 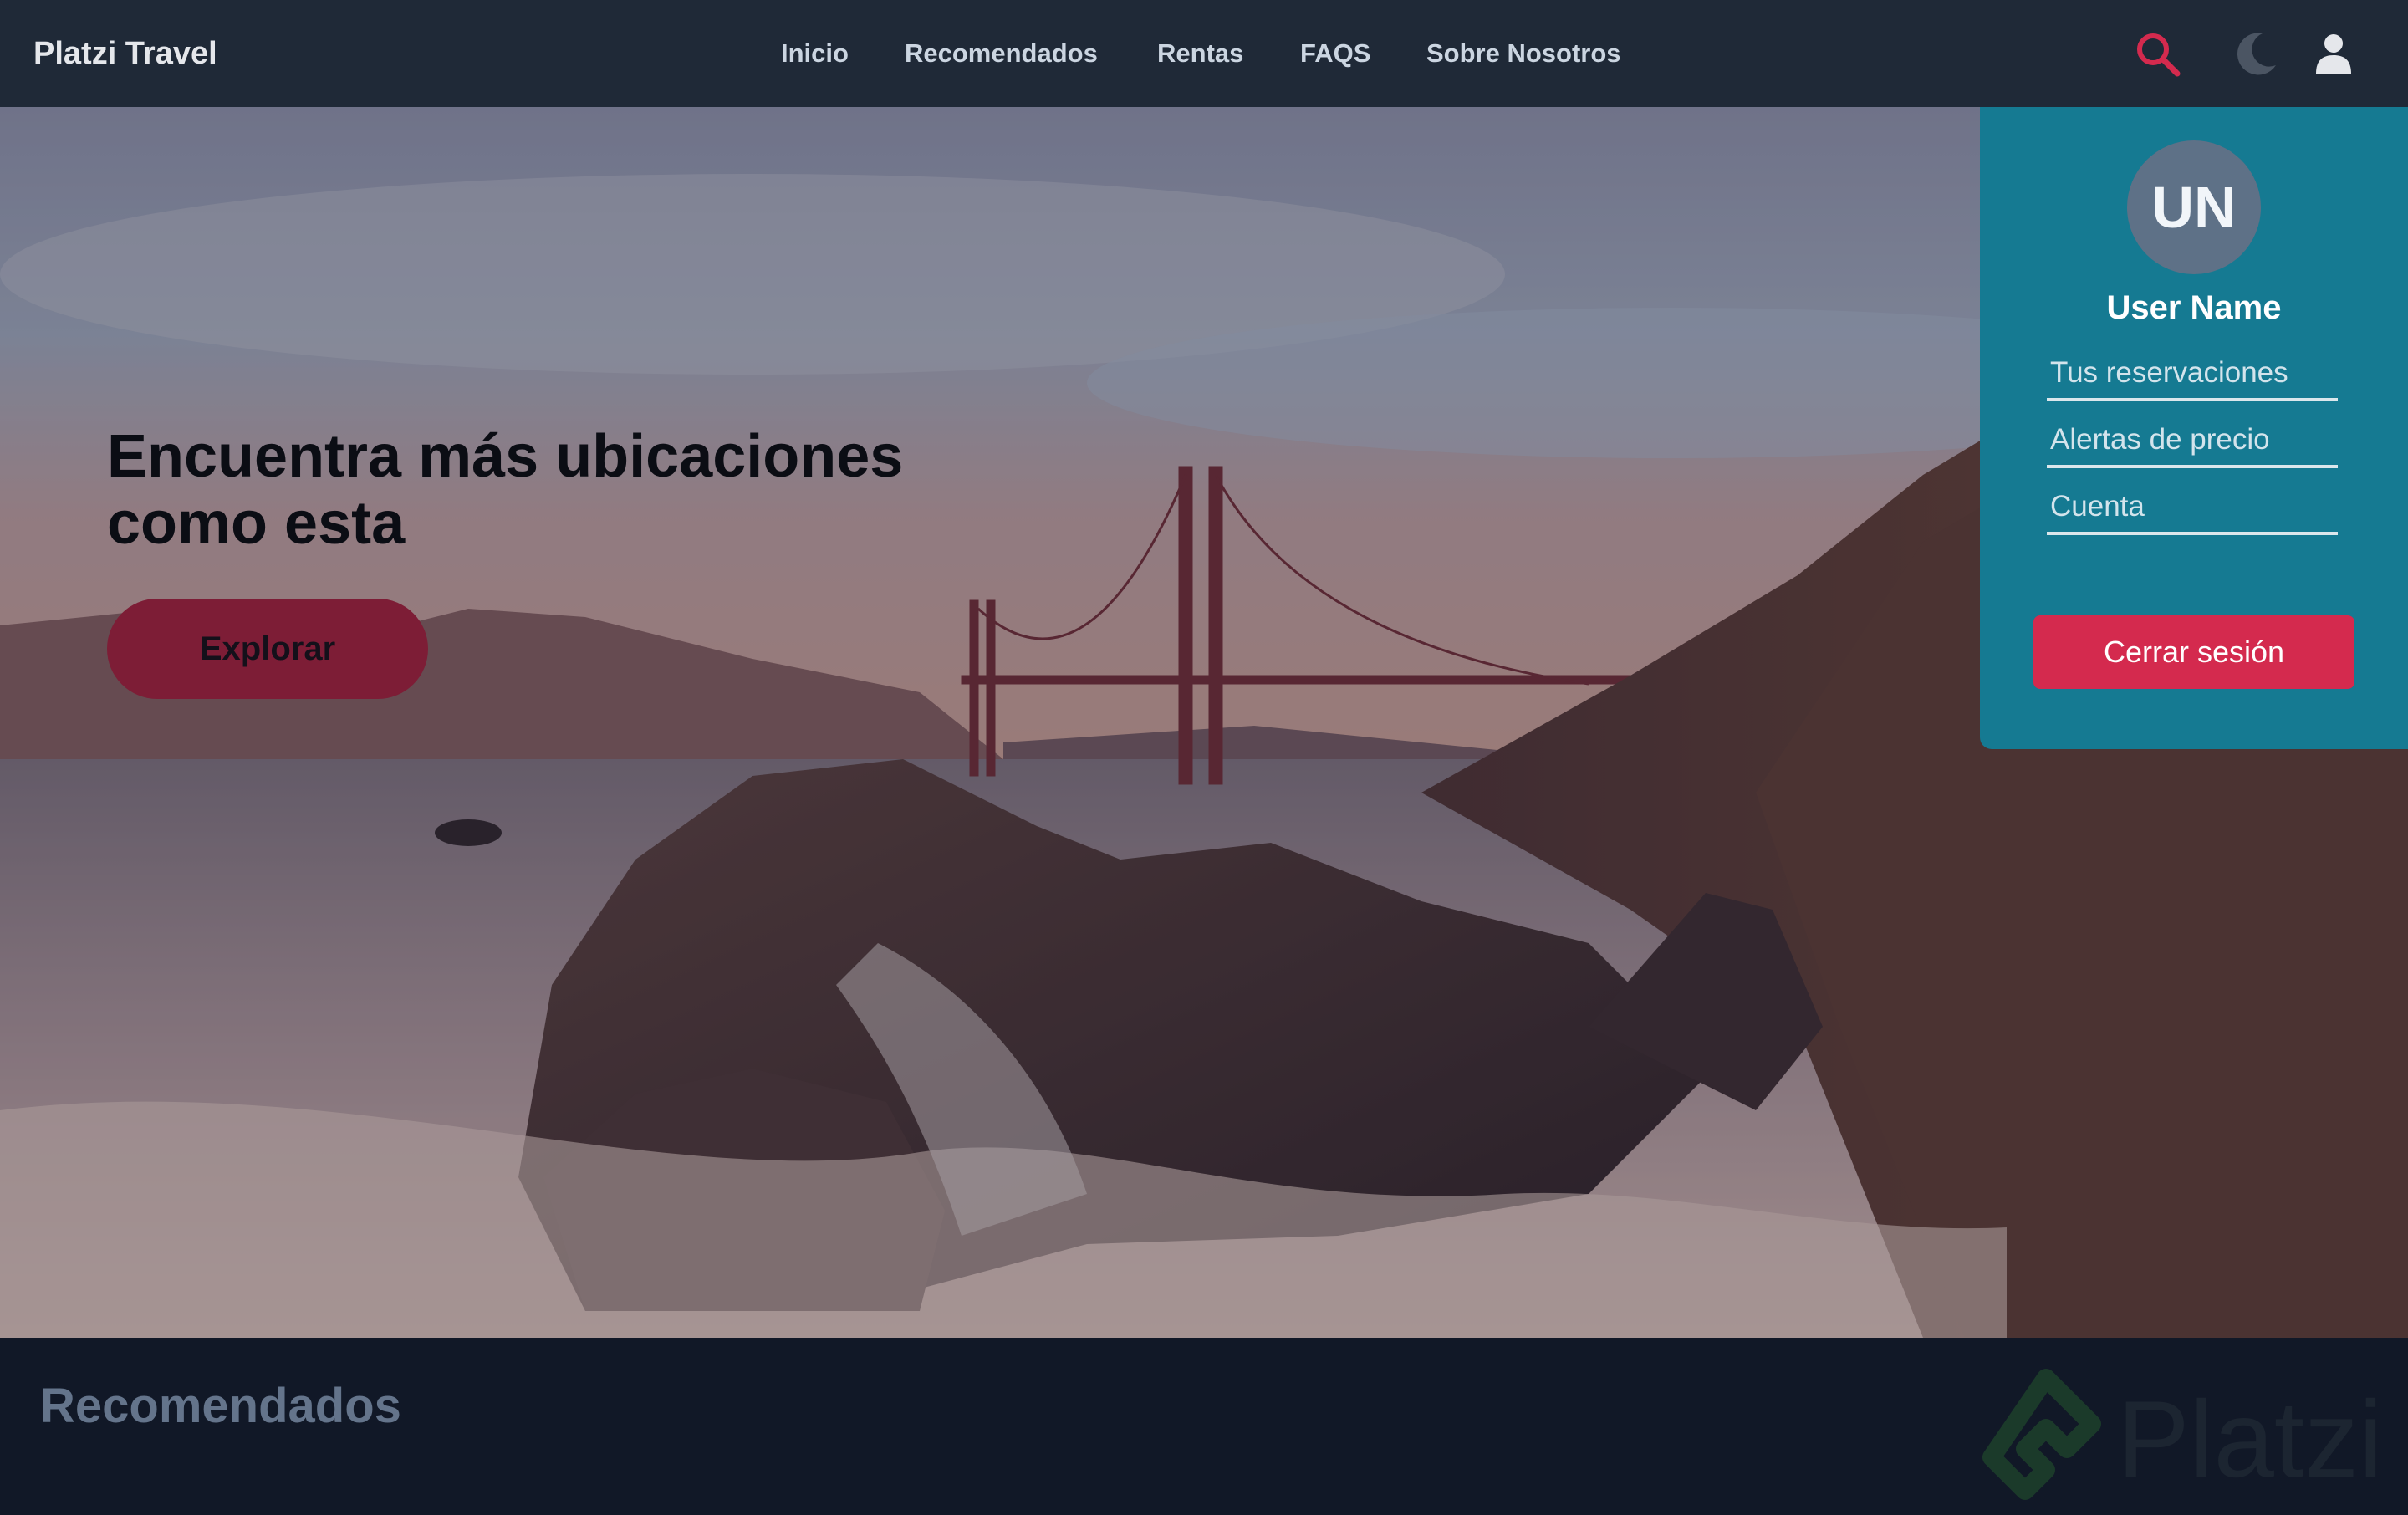 I want to click on logout-button: Cerrar sesión, so click(x=2193, y=652).